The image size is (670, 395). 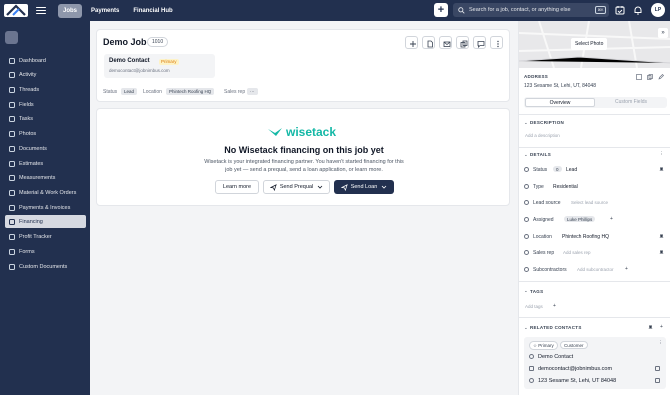 I want to click on assigned-chip: Luke Phillips, so click(x=580, y=219).